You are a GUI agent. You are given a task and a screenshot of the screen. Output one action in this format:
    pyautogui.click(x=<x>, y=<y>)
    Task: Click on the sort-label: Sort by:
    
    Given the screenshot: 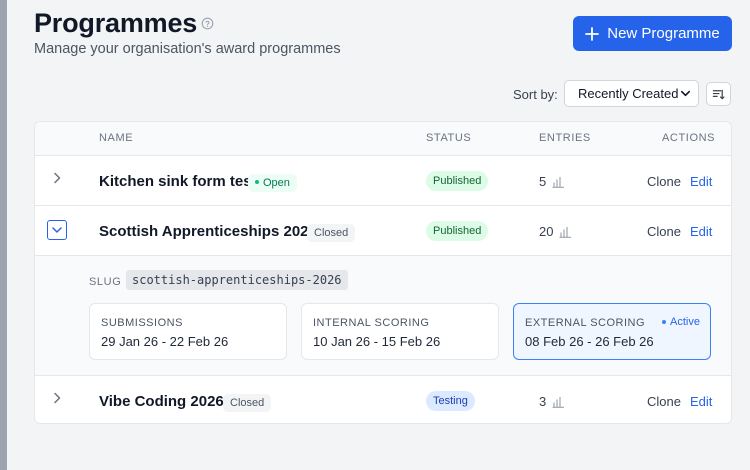 What is the action you would take?
    pyautogui.click(x=535, y=94)
    